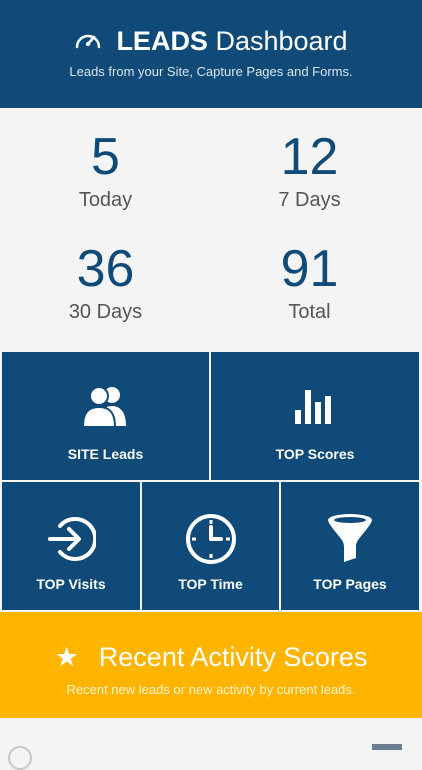  I want to click on stat-label: Total, so click(309, 312).